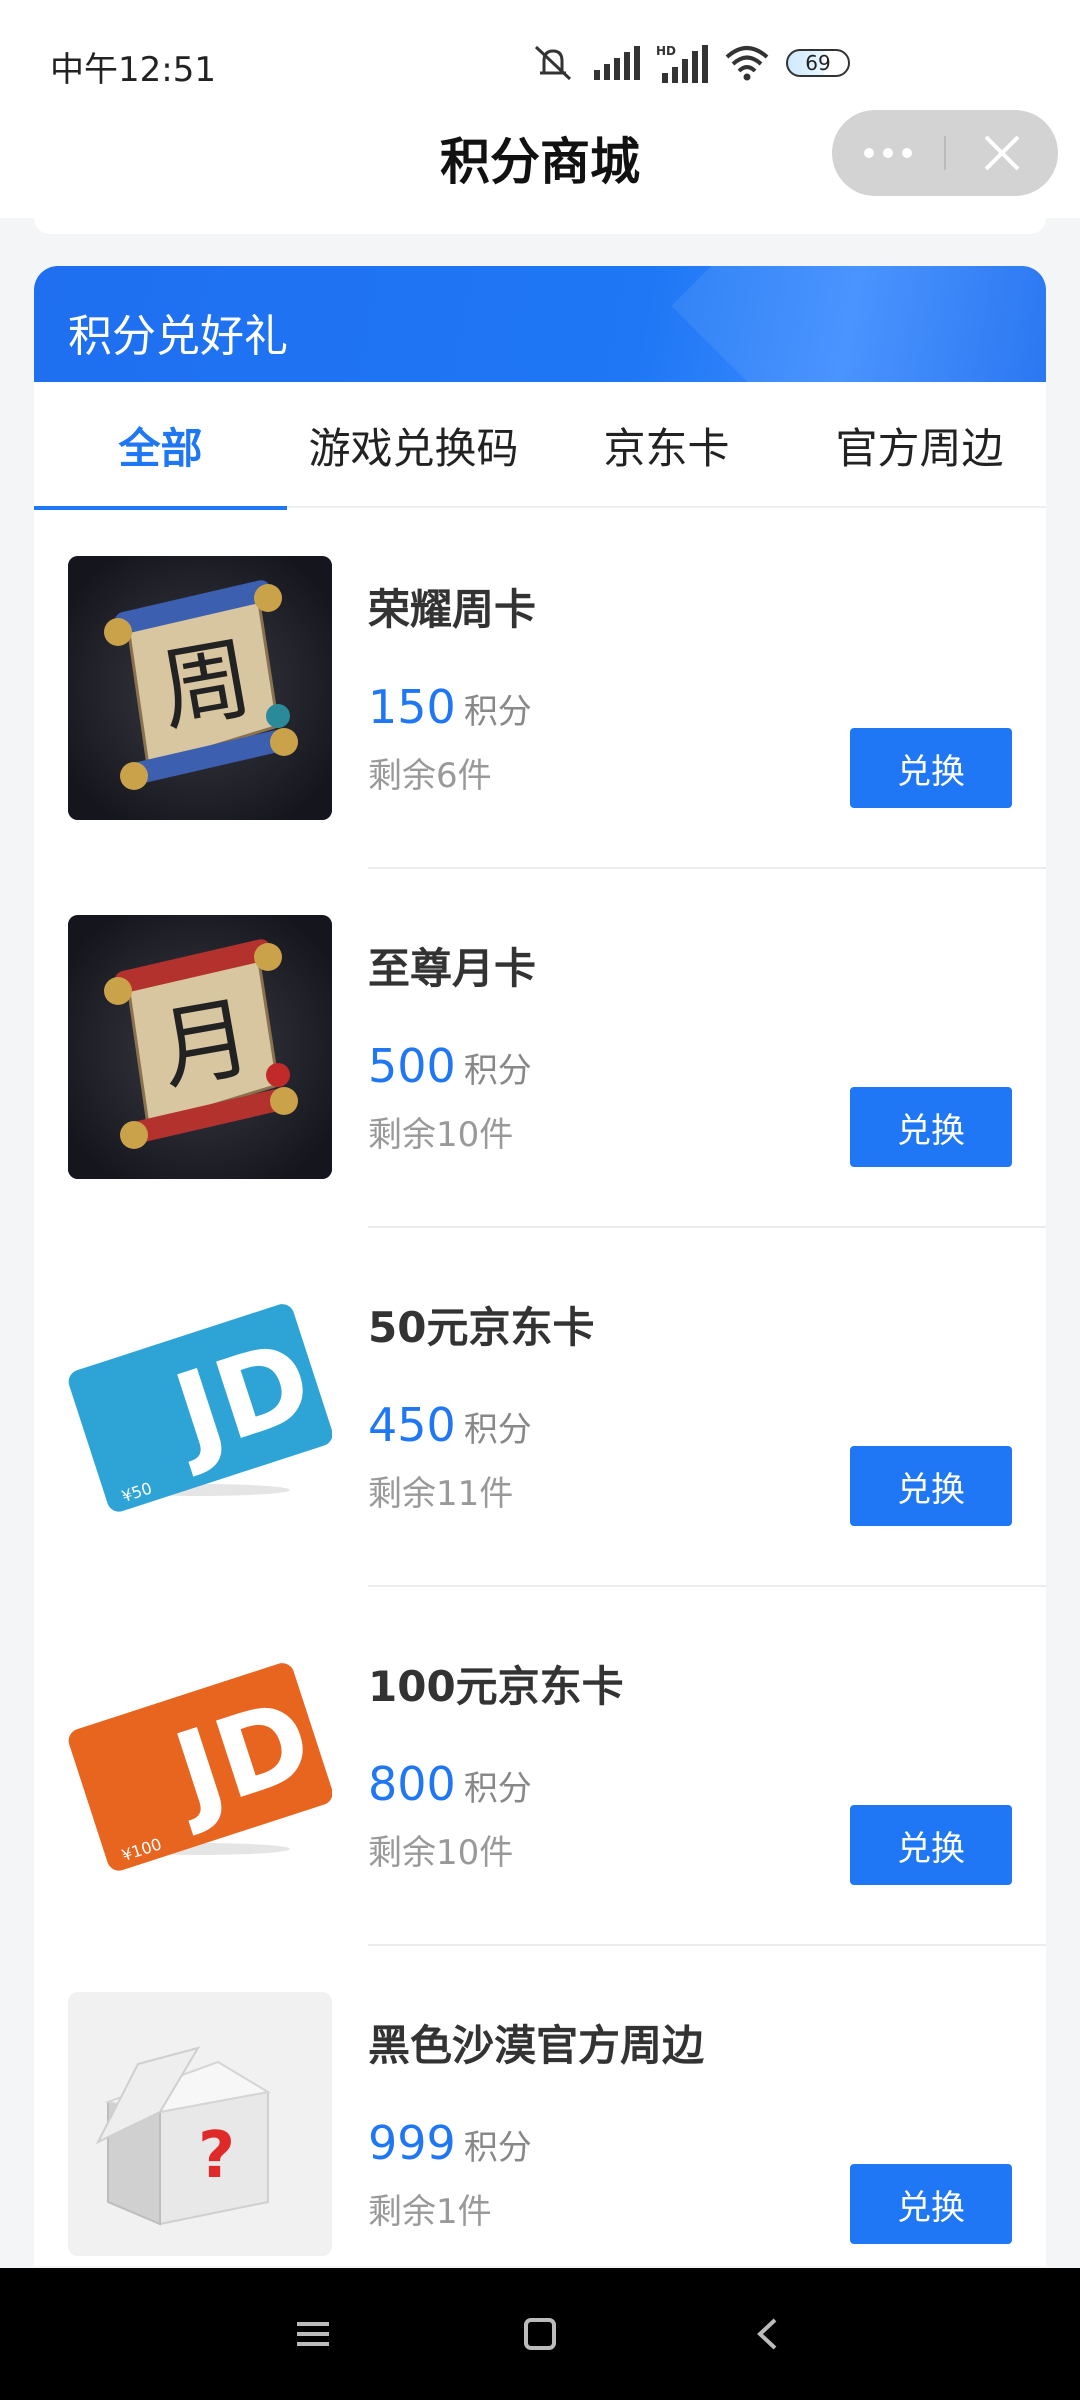 The image size is (1080, 2400). I want to click on tab-all: 全部, so click(160, 446).